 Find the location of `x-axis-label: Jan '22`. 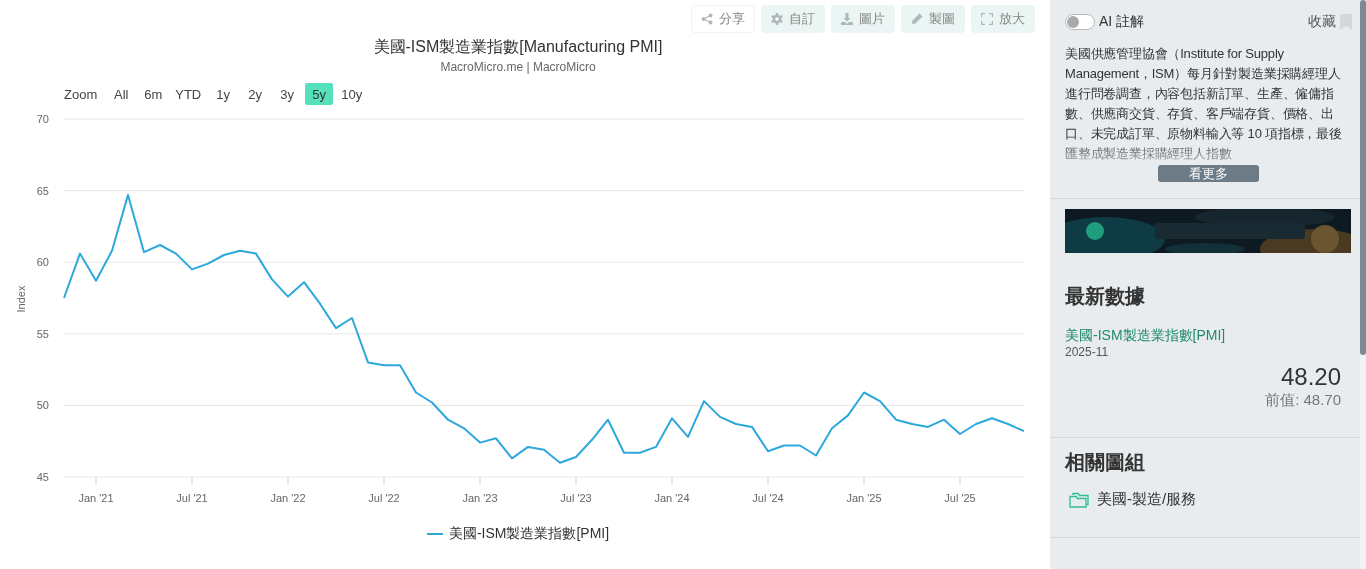

x-axis-label: Jan '22 is located at coordinates (288, 498).